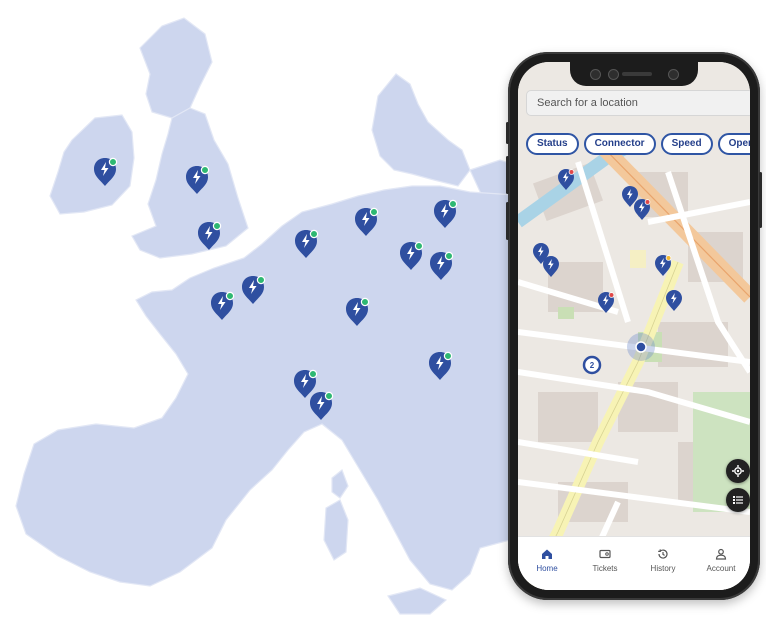 The image size is (766, 626). What do you see at coordinates (547, 554) in the screenshot?
I see `home-icon` at bounding box center [547, 554].